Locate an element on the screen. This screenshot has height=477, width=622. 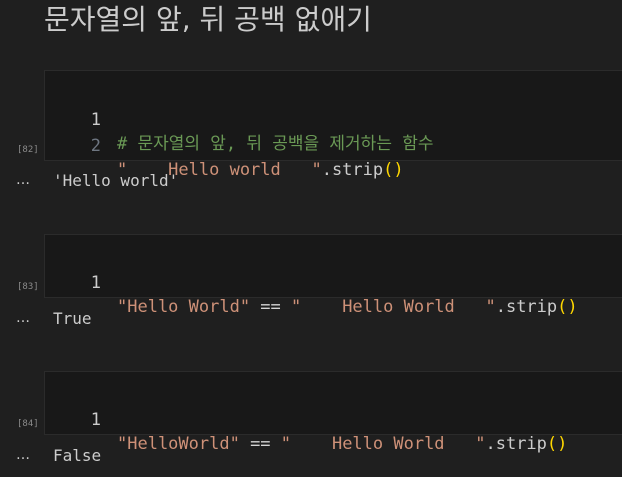
line-number: 2 is located at coordinates (95, 146).